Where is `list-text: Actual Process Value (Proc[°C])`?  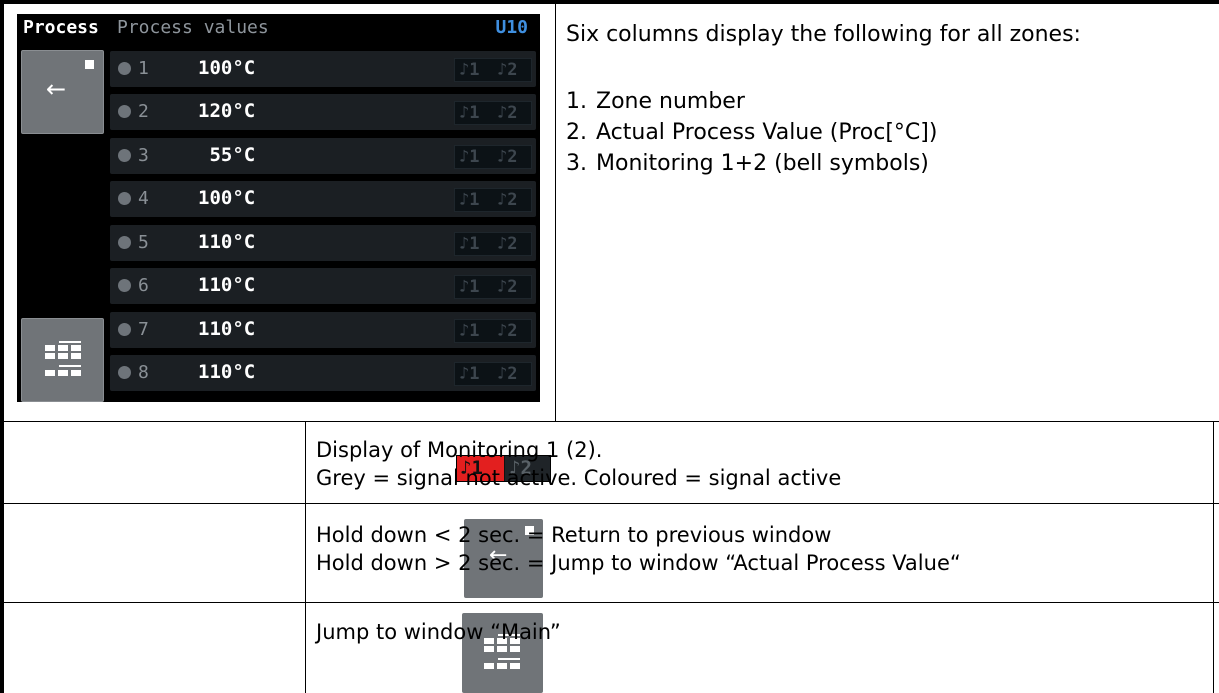
list-text: Actual Process Value (Proc[°C]) is located at coordinates (767, 132).